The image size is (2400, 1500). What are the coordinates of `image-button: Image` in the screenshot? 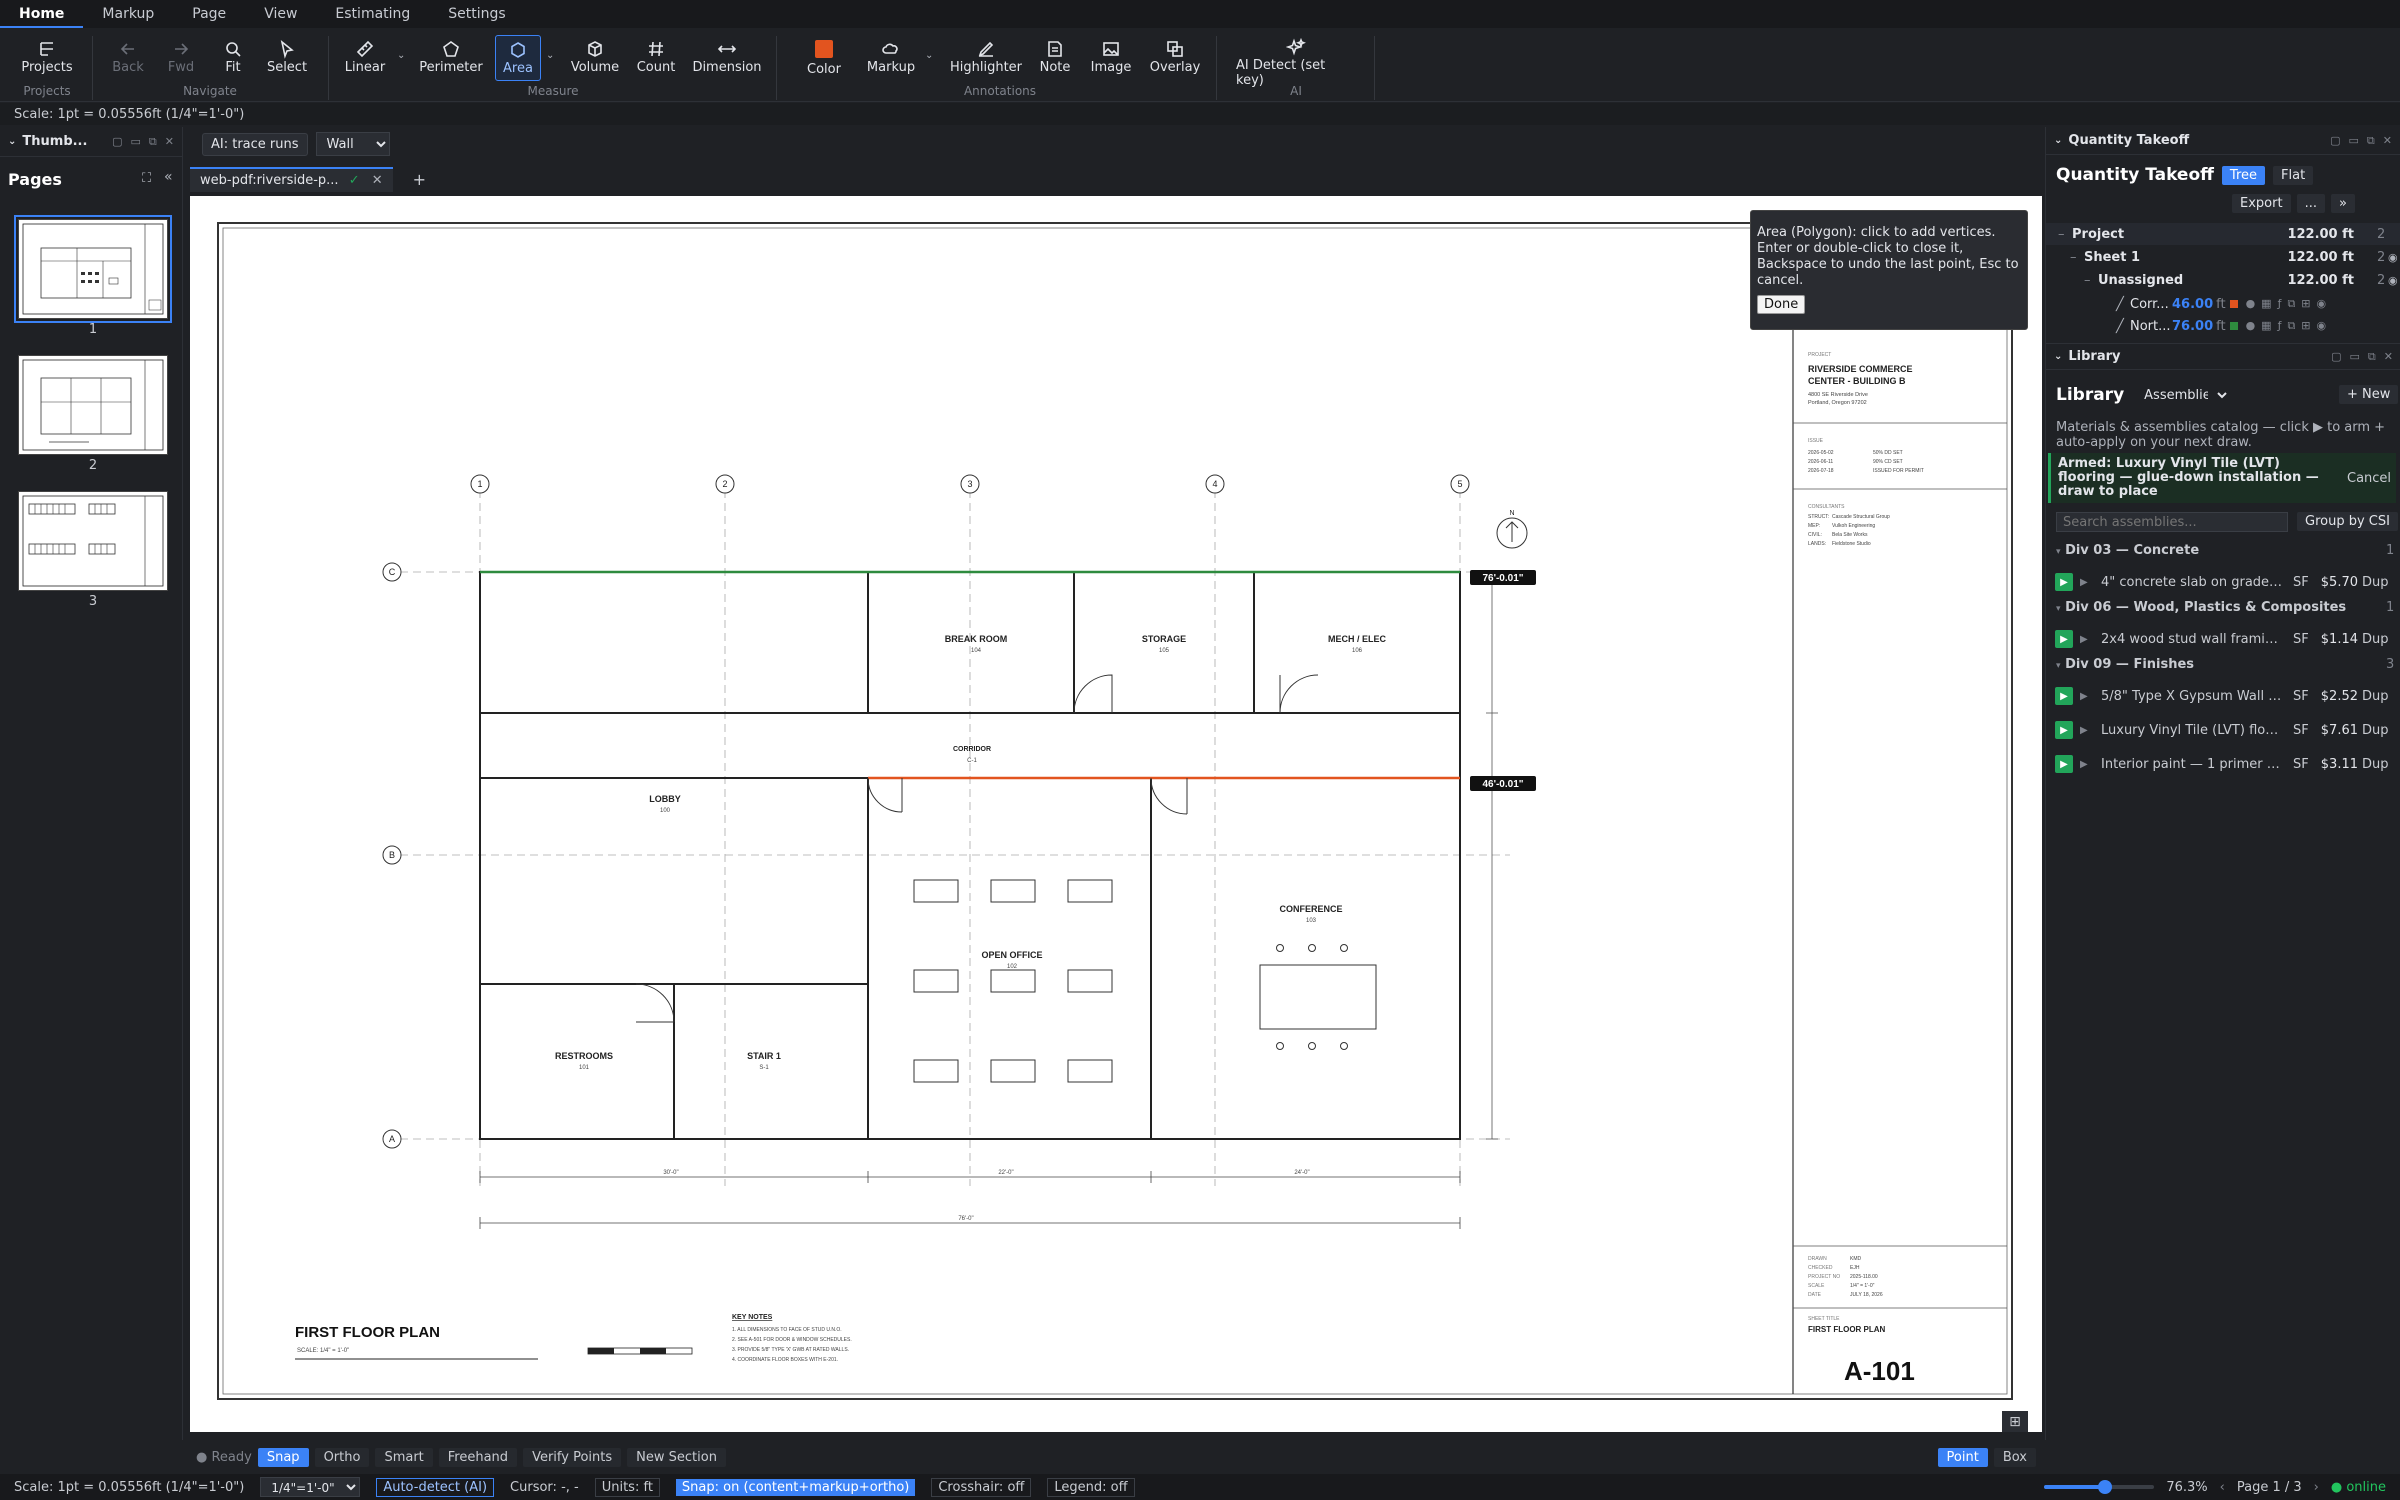 It's located at (1111, 62).